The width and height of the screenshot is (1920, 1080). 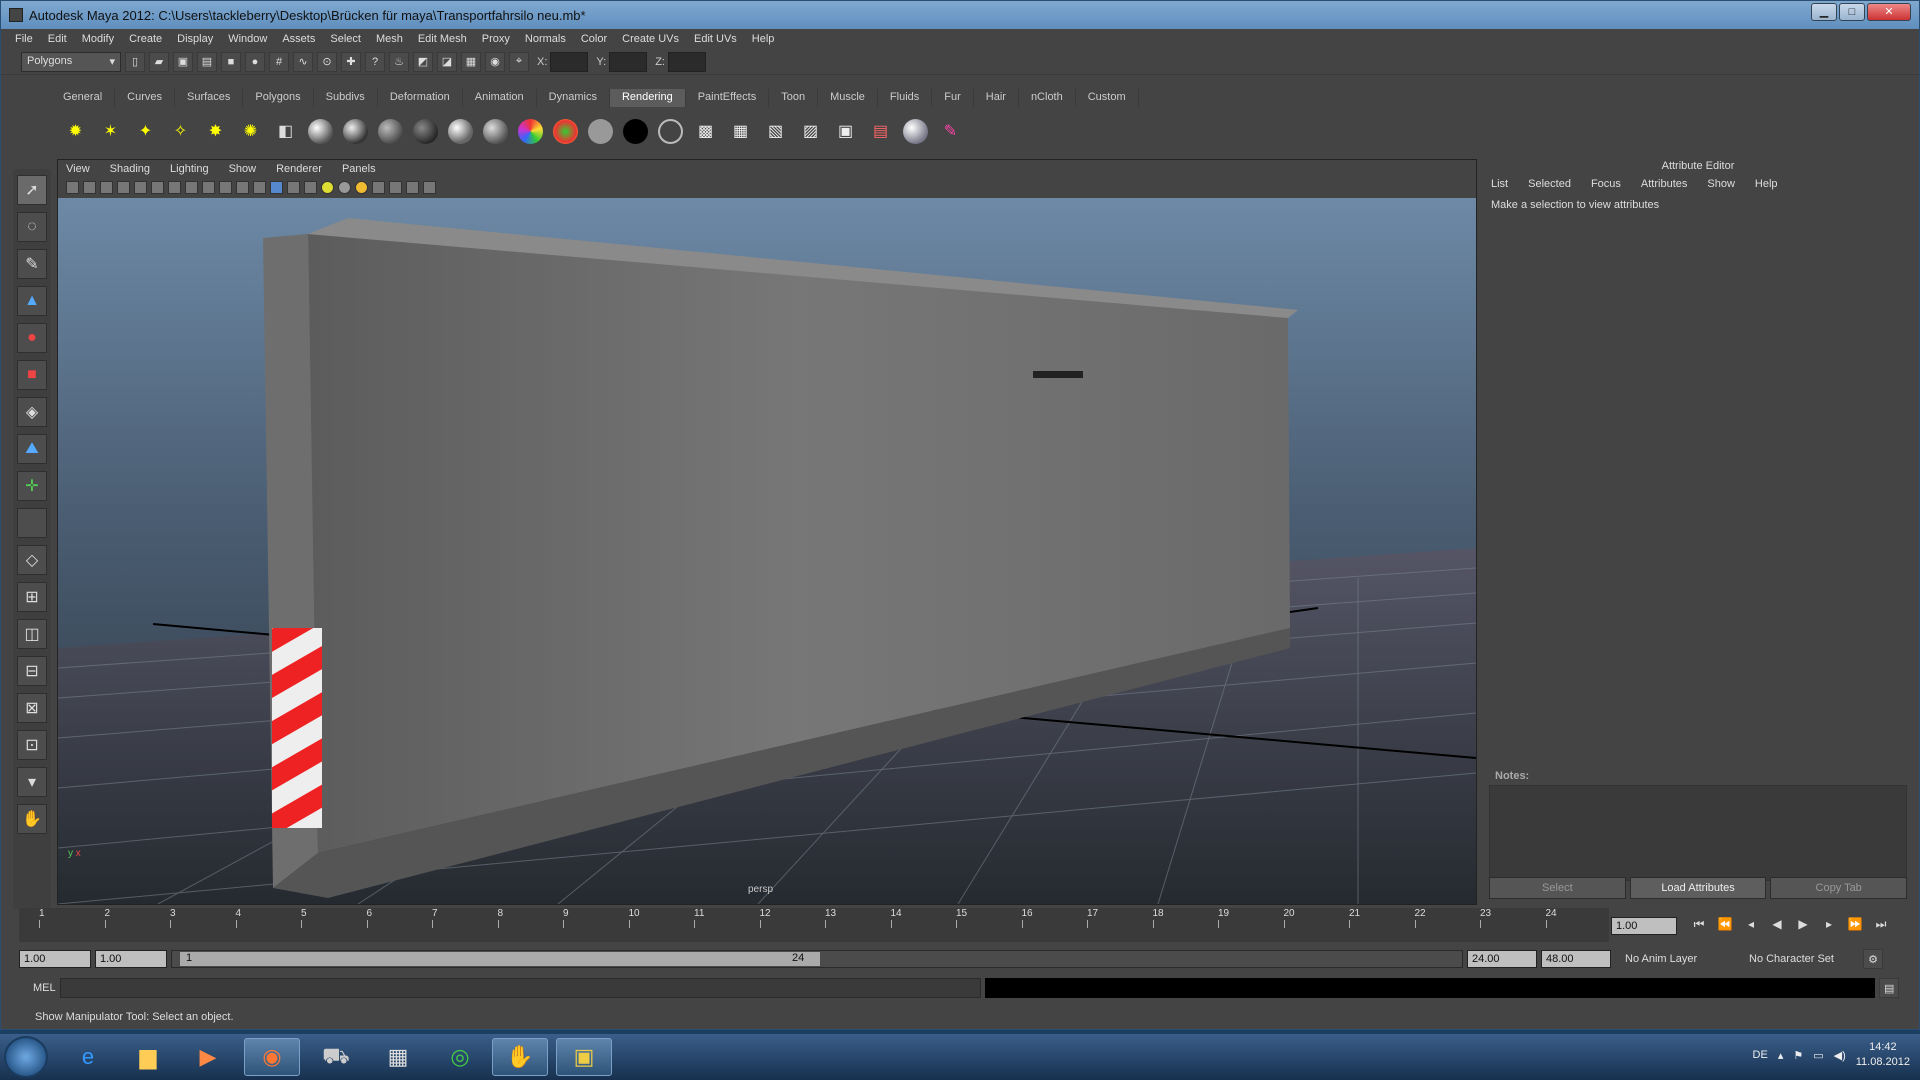 What do you see at coordinates (715, 39) in the screenshot?
I see `menu-edit-uvs: Edit UVs` at bounding box center [715, 39].